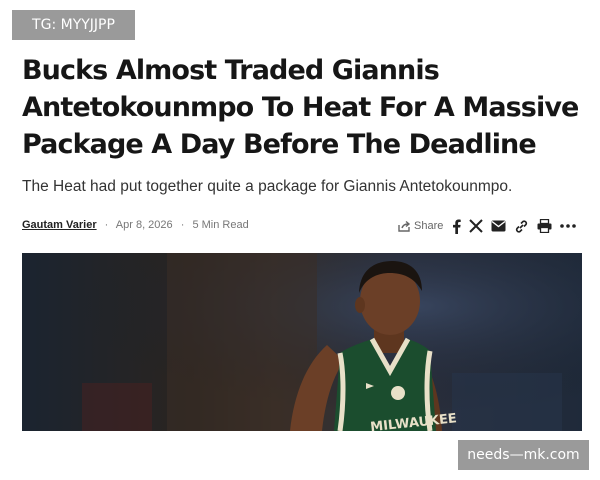  What do you see at coordinates (231, 70) in the screenshot?
I see `headline-line: Bucks Almost Traded Giannis` at bounding box center [231, 70].